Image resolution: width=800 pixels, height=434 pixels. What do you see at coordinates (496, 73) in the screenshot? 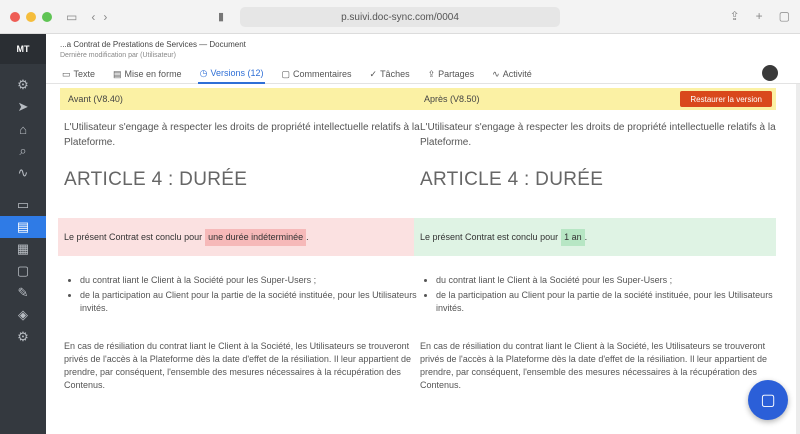
I see `history-icon: ∿` at bounding box center [496, 73].